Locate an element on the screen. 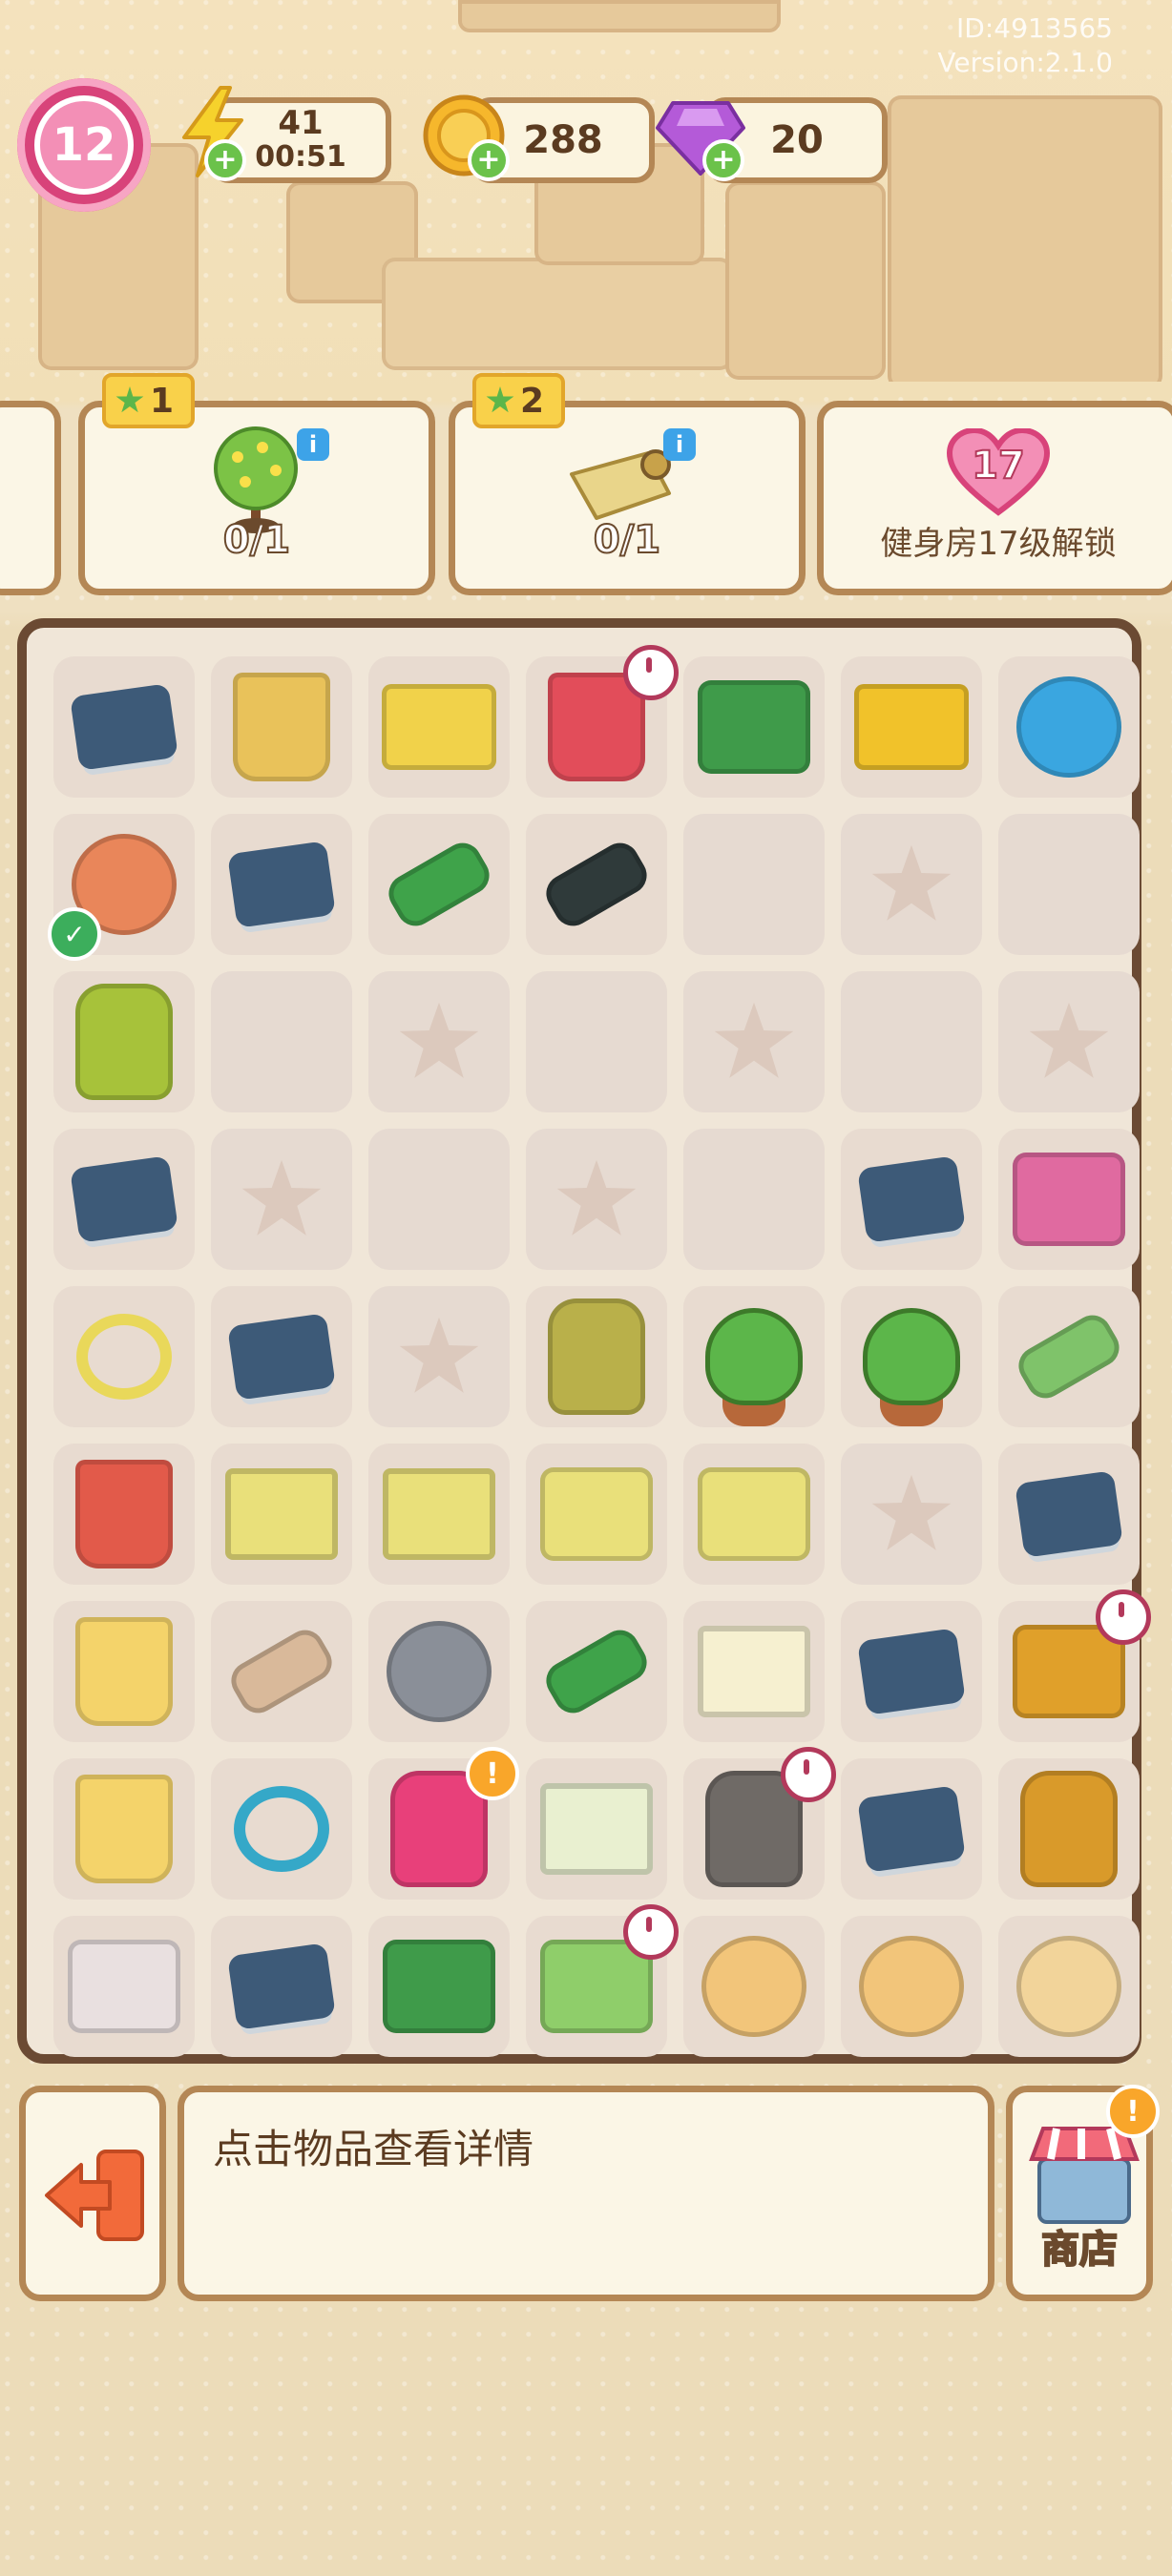 This screenshot has width=1172, height=2576. frame-icon is located at coordinates (281, 1514).